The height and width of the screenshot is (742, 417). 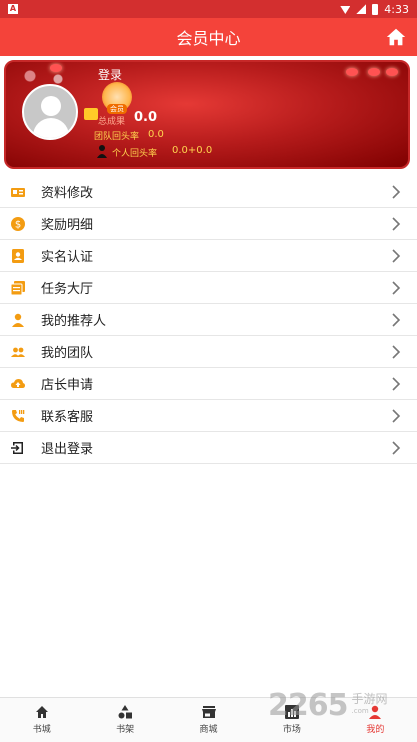 What do you see at coordinates (208, 730) in the screenshot?
I see `nav-item-label: 商城` at bounding box center [208, 730].